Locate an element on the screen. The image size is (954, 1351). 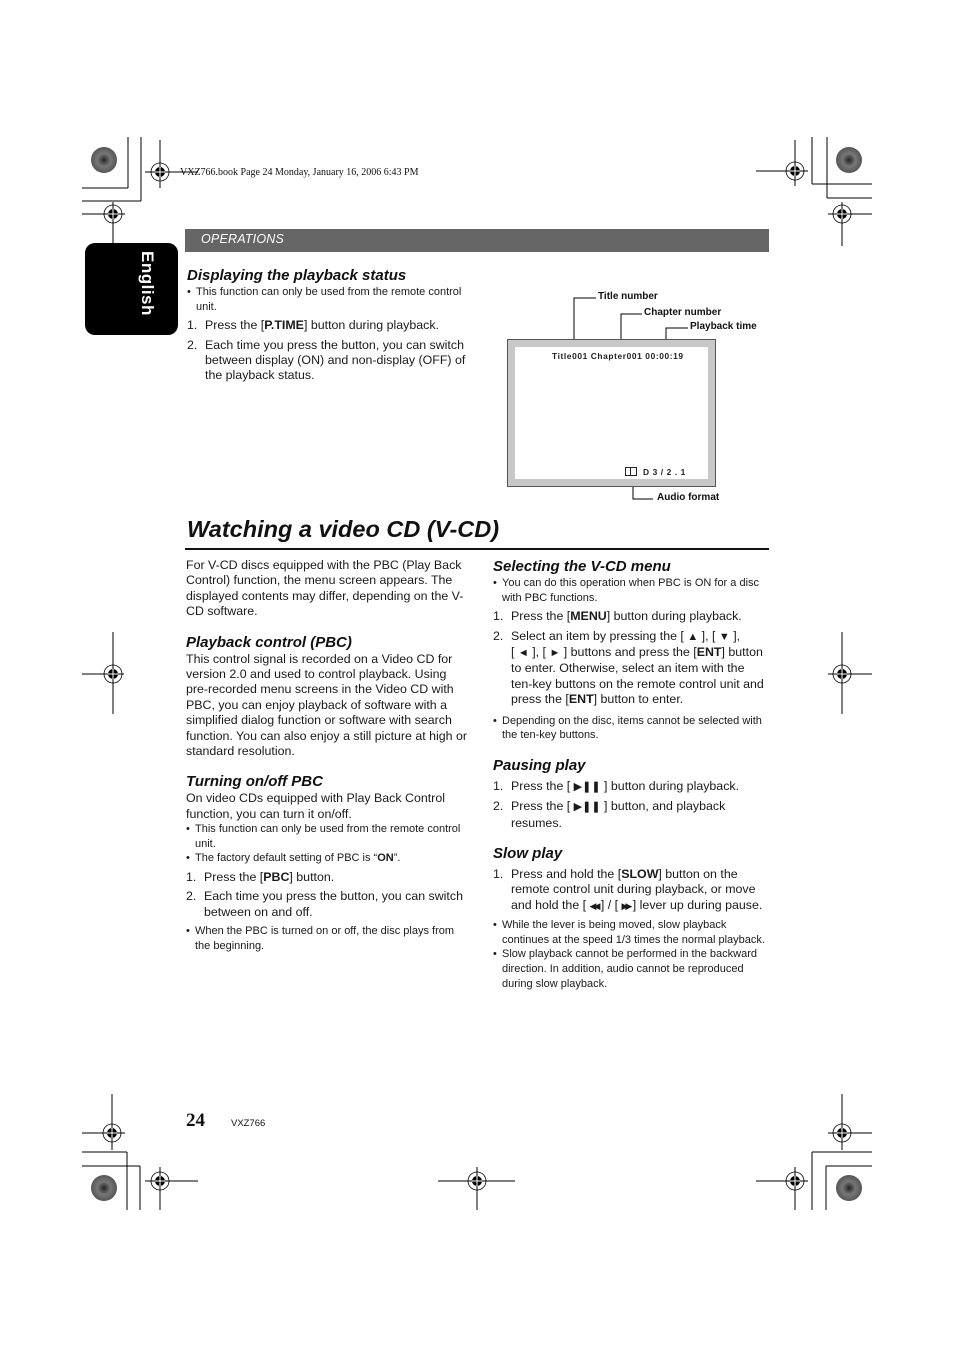
selecting-heading: Selecting the V-CD menu is located at coordinates (582, 566).